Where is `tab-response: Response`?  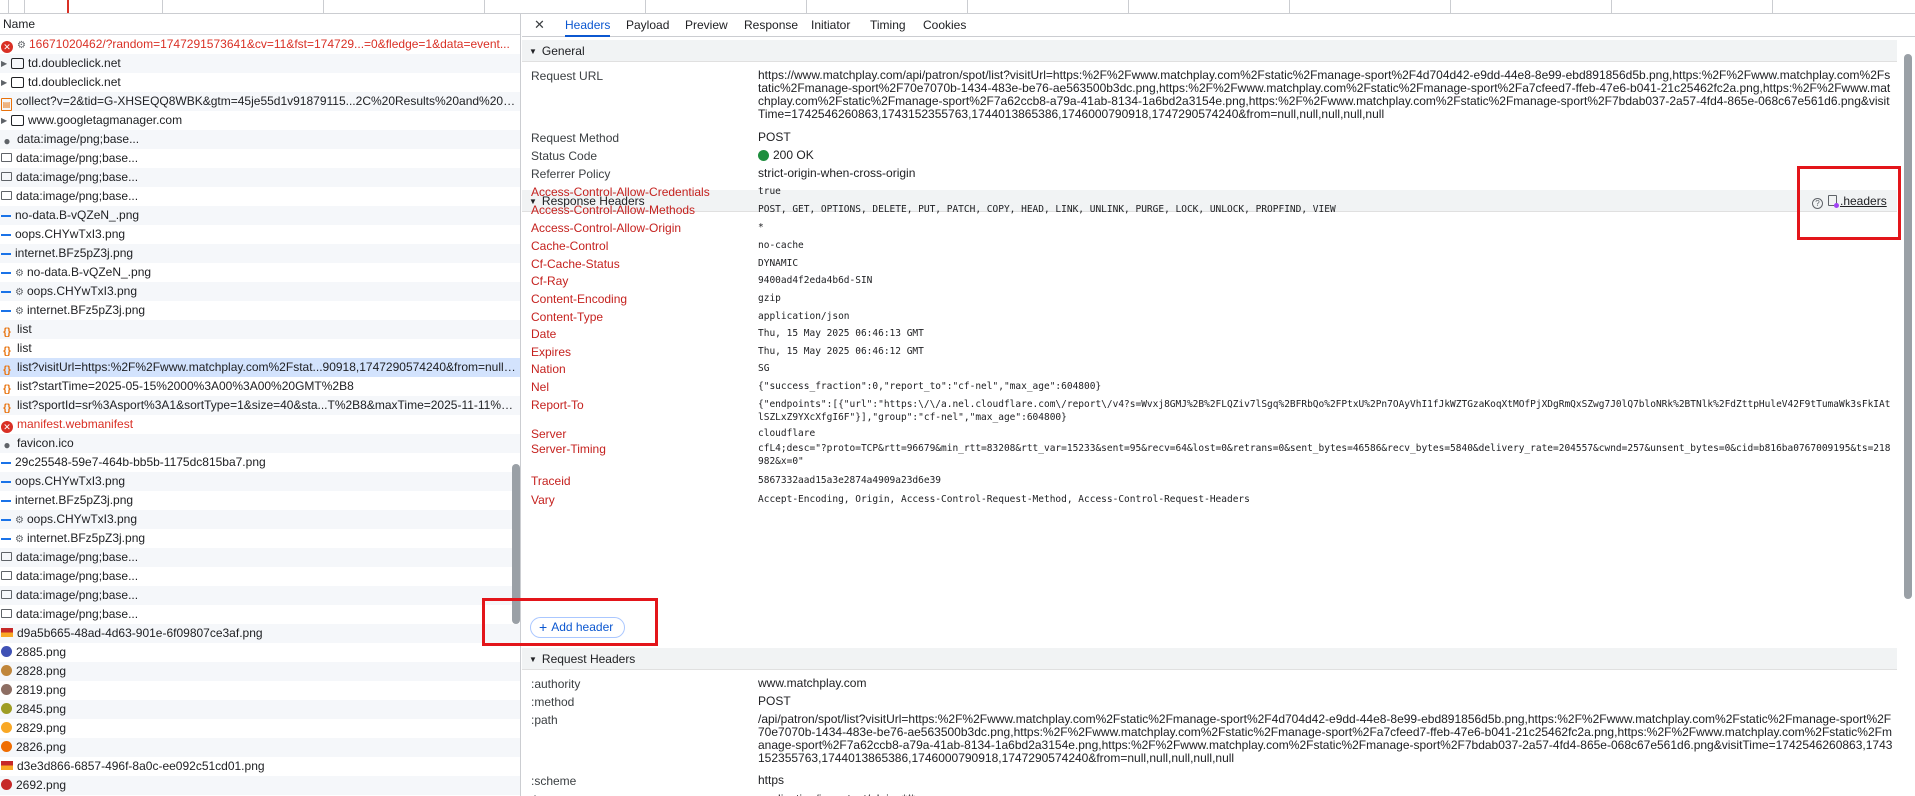
tab-response: Response is located at coordinates (771, 25).